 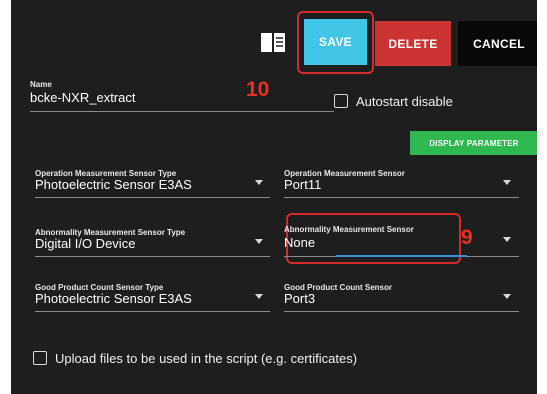 What do you see at coordinates (113, 184) in the screenshot?
I see `op-type-select: Photoelectric Sensor E3AS` at bounding box center [113, 184].